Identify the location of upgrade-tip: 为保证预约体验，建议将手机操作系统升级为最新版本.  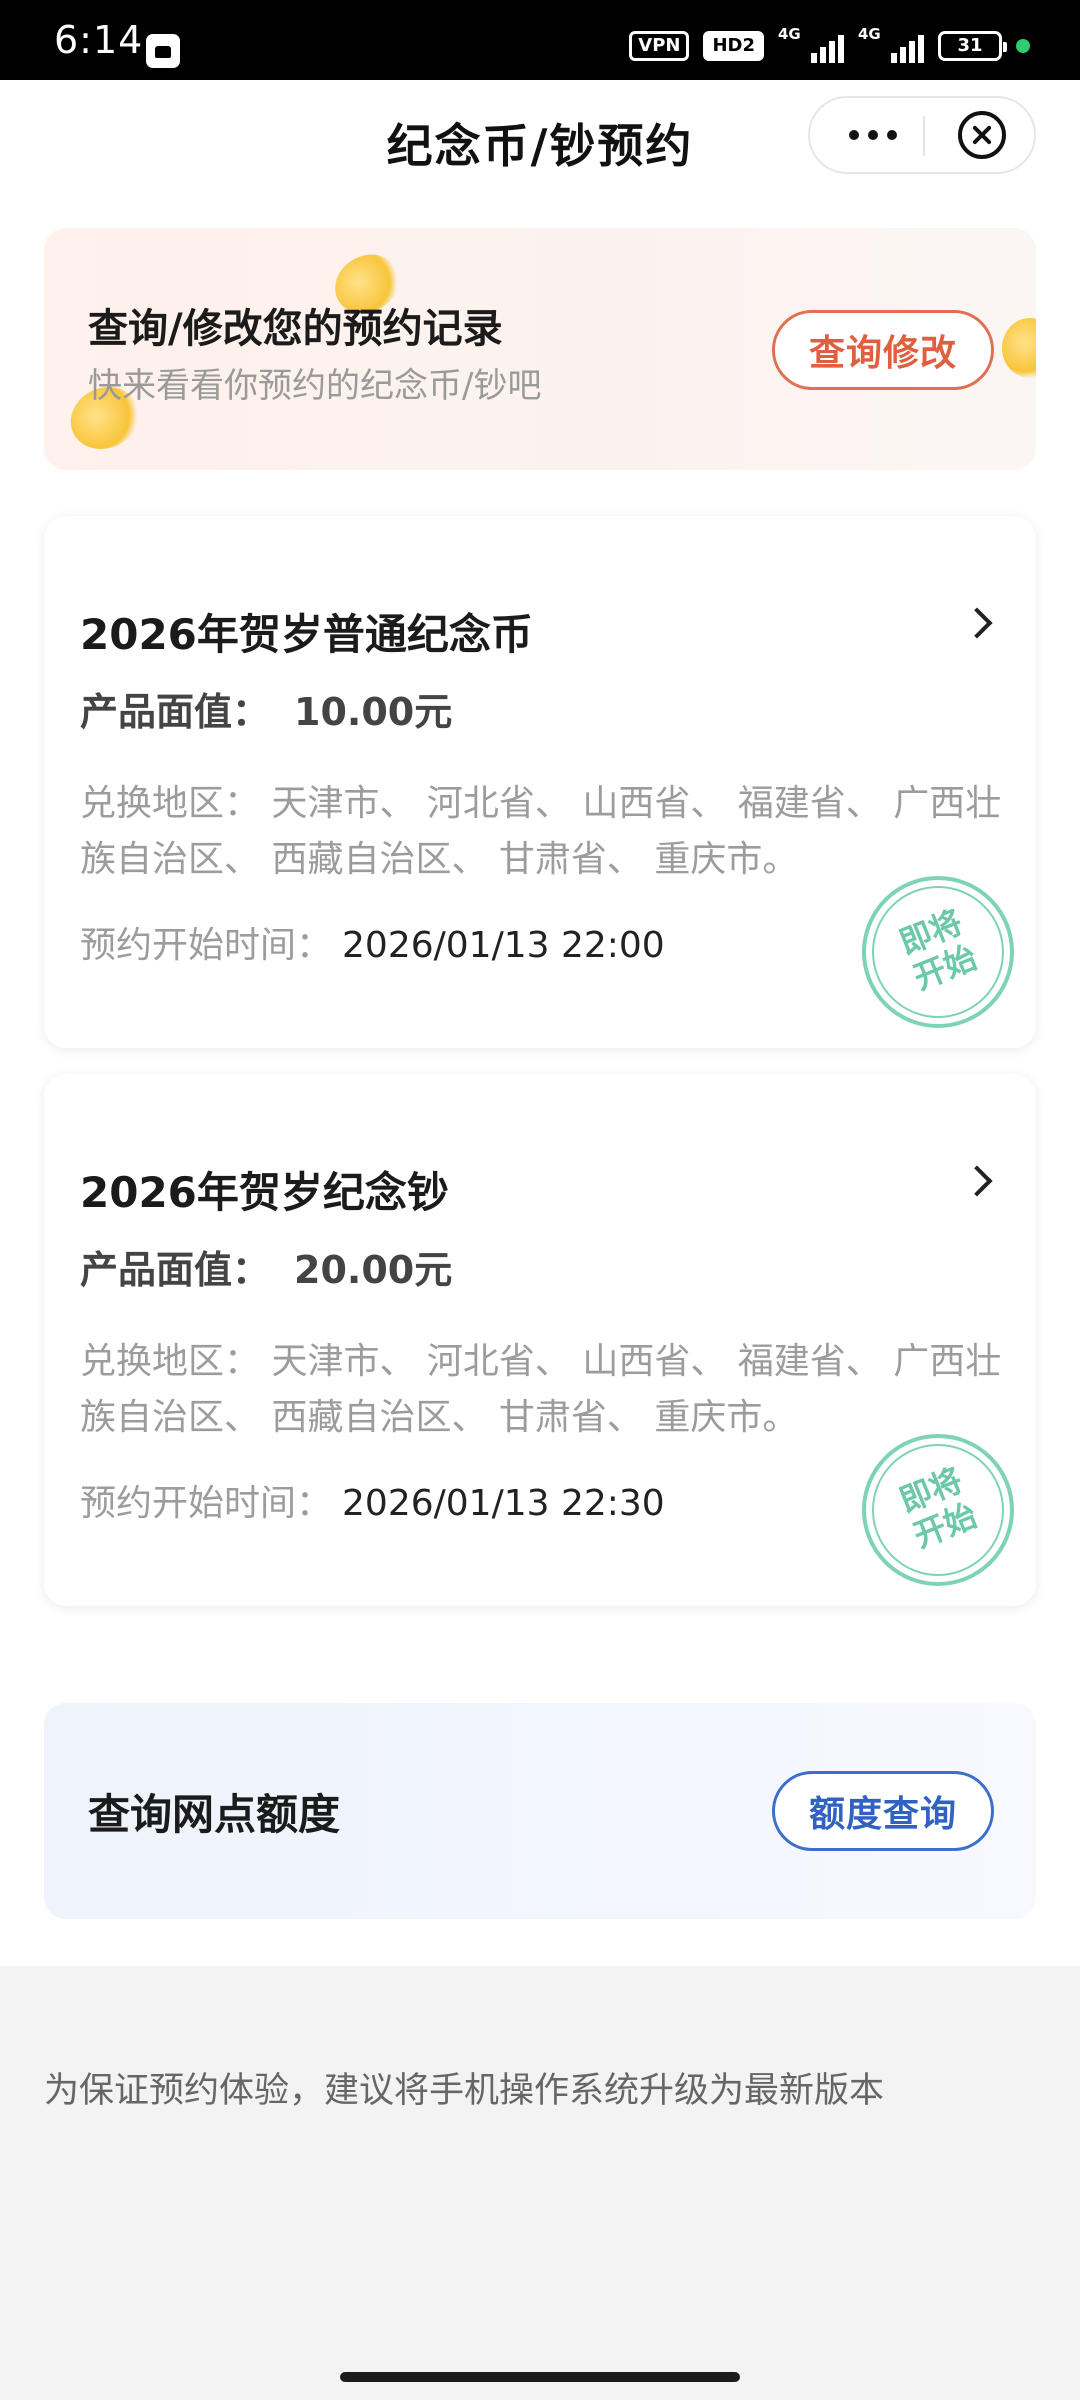
(464, 2091).